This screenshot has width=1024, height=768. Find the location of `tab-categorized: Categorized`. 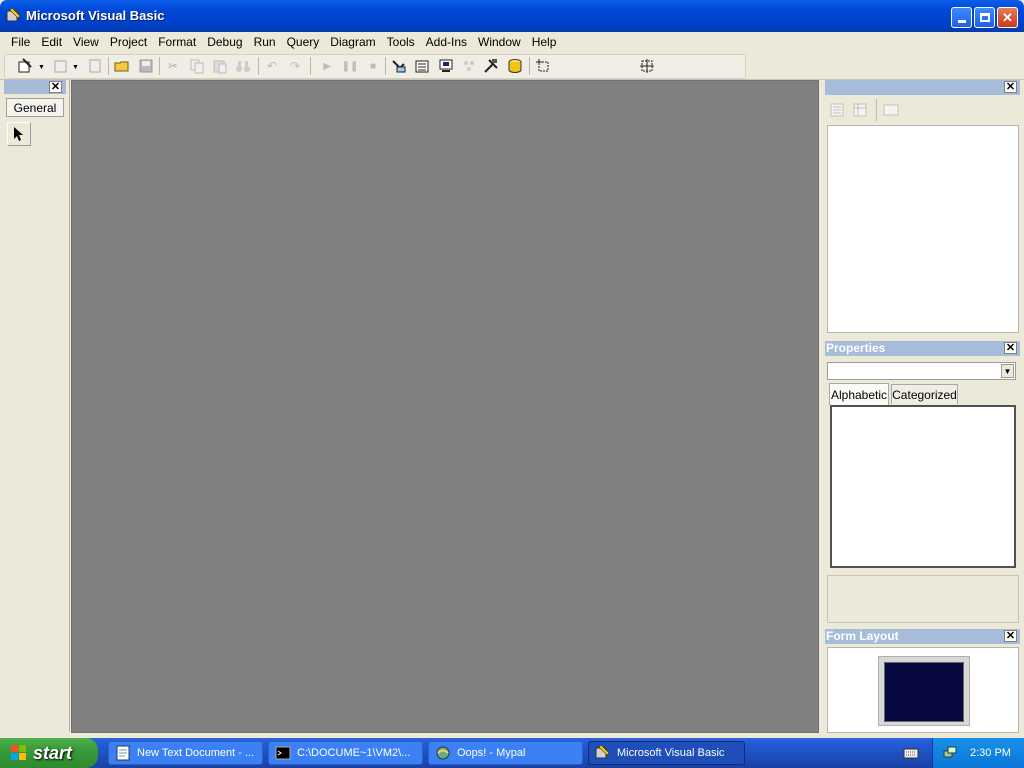

tab-categorized: Categorized is located at coordinates (924, 394).